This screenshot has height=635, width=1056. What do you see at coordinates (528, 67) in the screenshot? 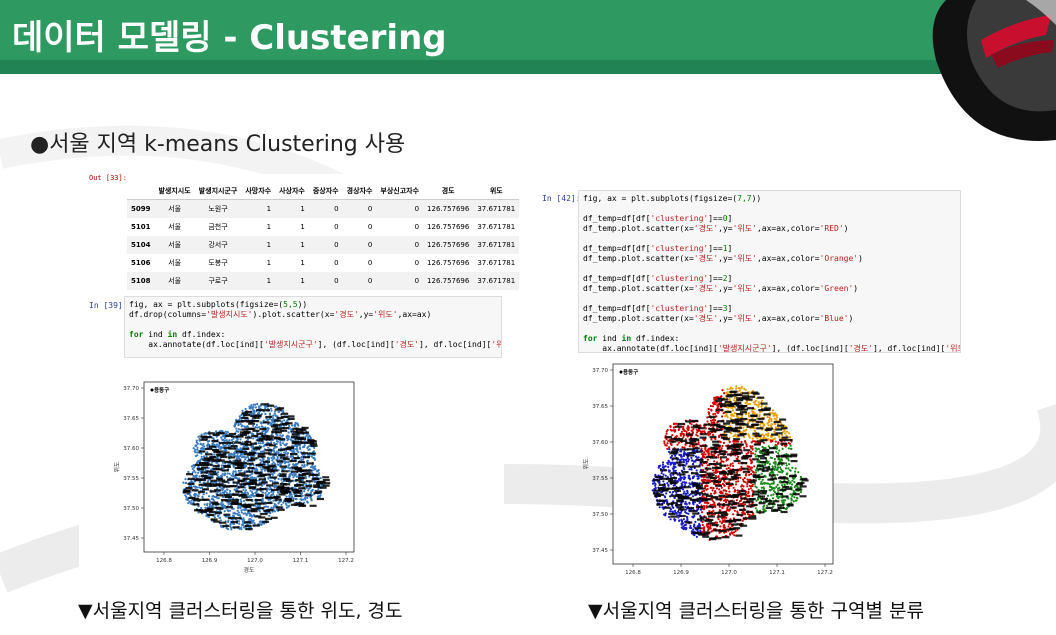
I see `title-bar-stripe` at bounding box center [528, 67].